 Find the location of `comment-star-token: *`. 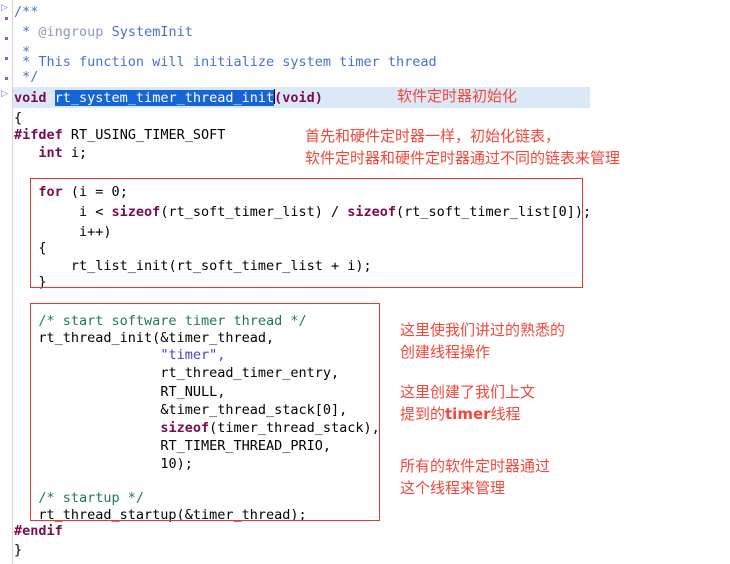

comment-star-token: * is located at coordinates (26, 32).